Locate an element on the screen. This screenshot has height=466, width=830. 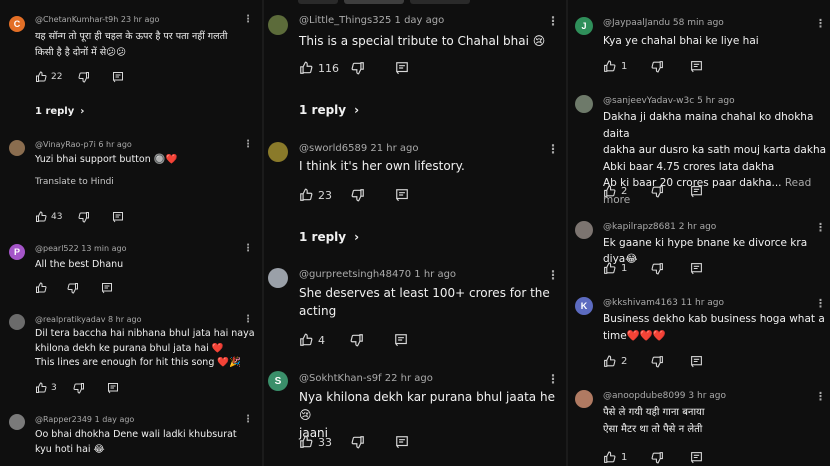
comment-time: 2 hr ago is located at coordinates (697, 227).